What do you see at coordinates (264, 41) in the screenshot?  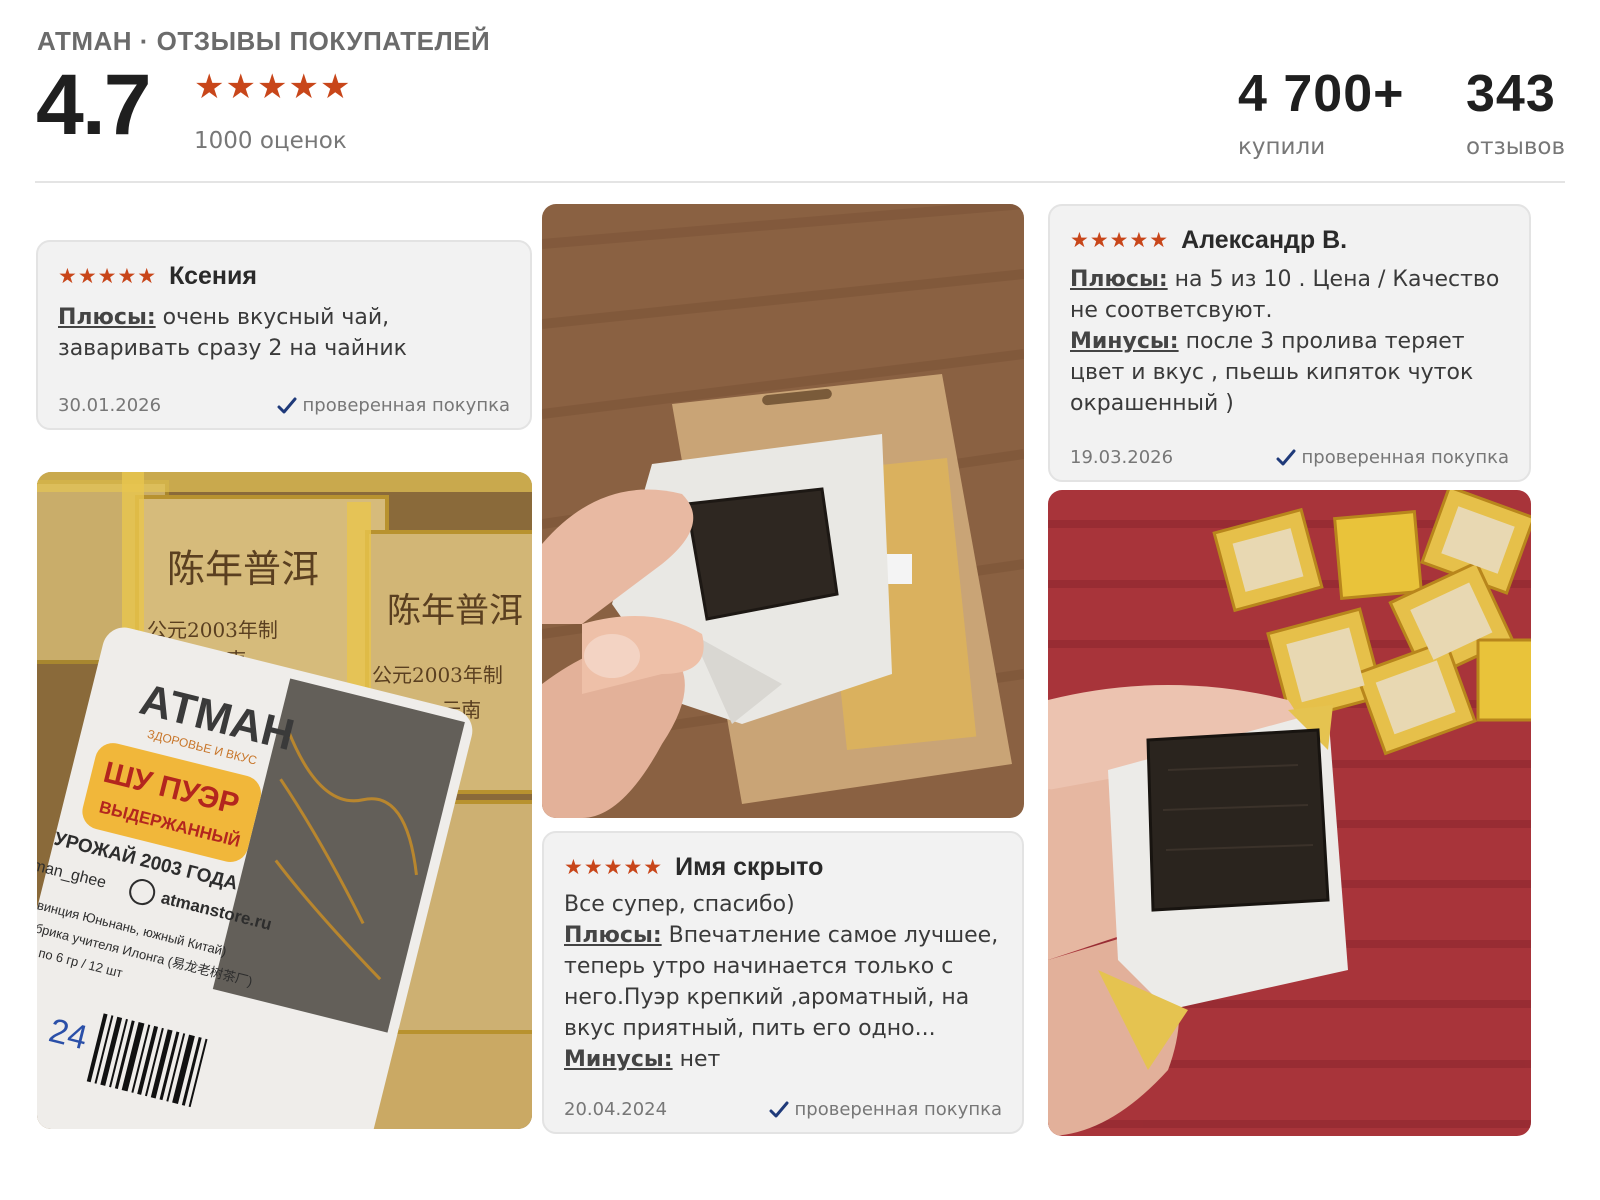 I see `page-title: АТМАН · ОТЗЫВЫ ПОКУПАТЕЛЕЙ` at bounding box center [264, 41].